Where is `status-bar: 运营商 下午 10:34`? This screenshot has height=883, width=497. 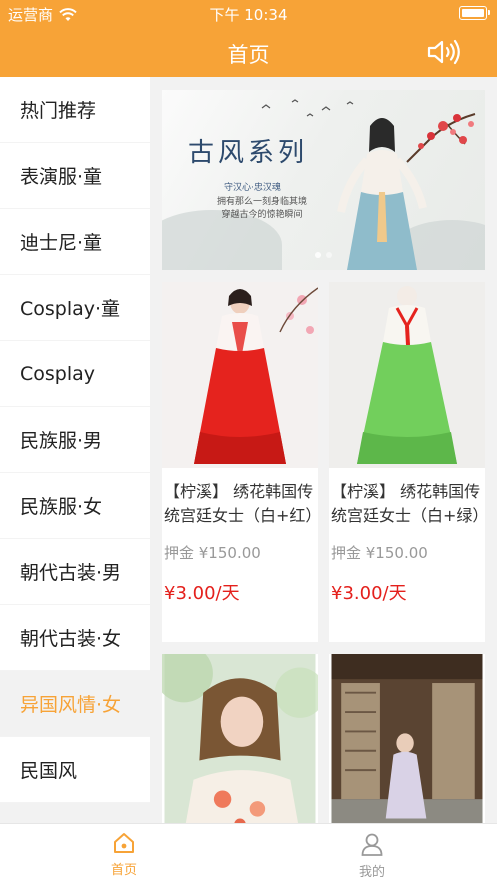 status-bar: 运营商 下午 10:34 is located at coordinates (248, 14).